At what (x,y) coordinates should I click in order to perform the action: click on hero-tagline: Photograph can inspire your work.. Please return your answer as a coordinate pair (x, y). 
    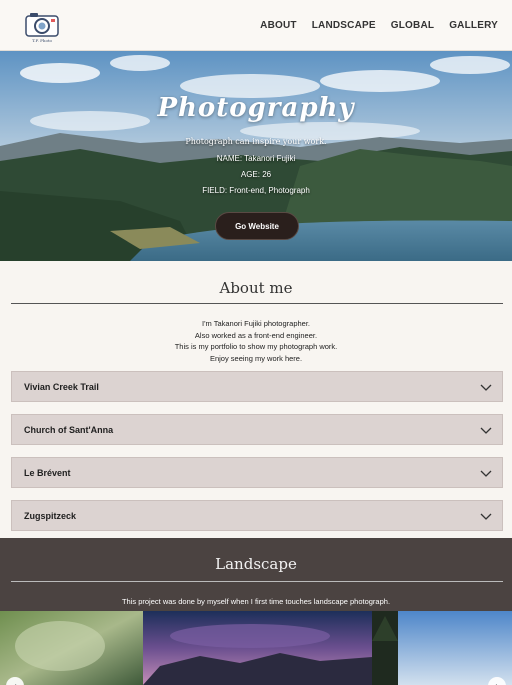
    Looking at the image, I should click on (256, 141).